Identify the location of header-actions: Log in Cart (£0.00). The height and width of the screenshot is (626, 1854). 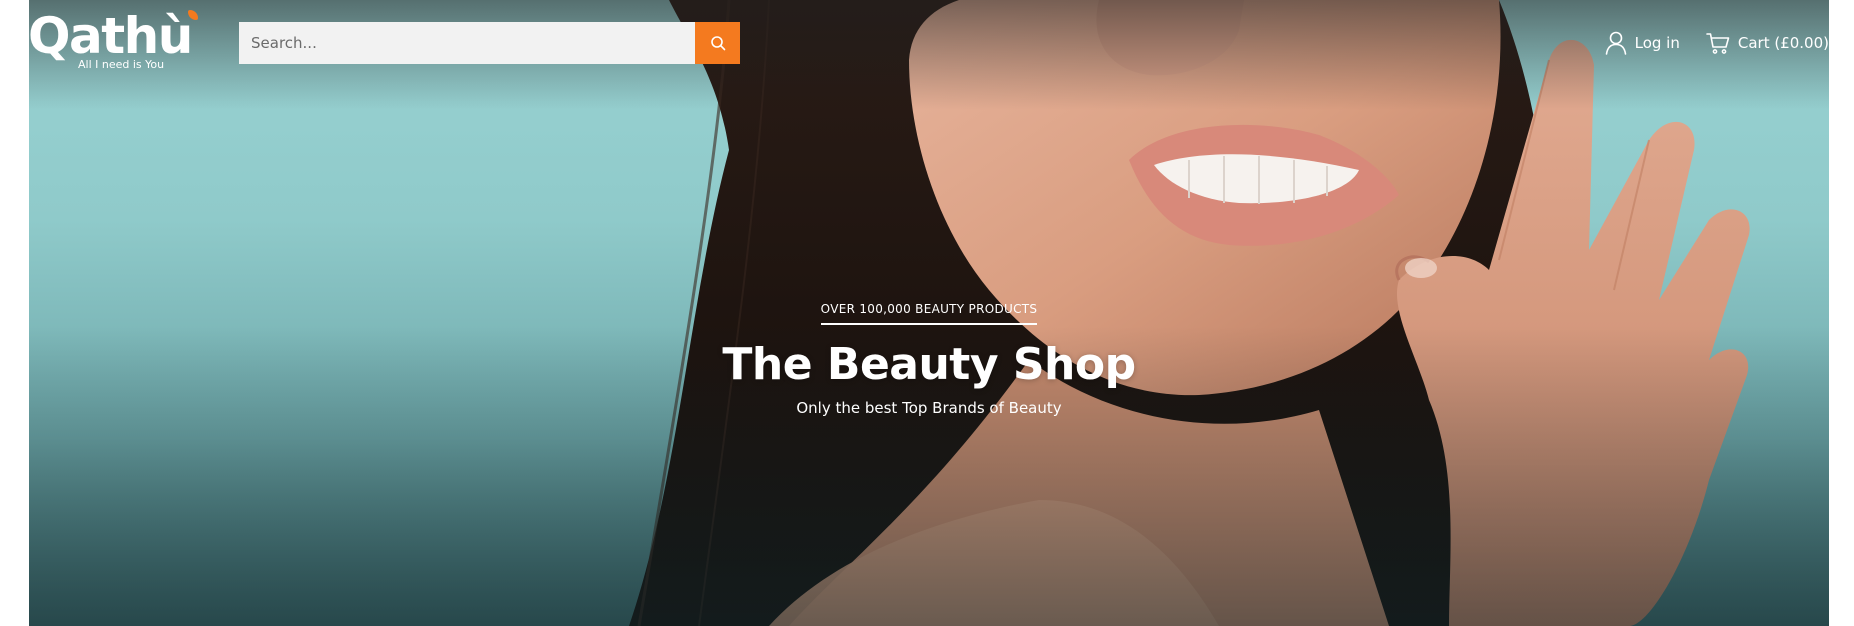
(1717, 43).